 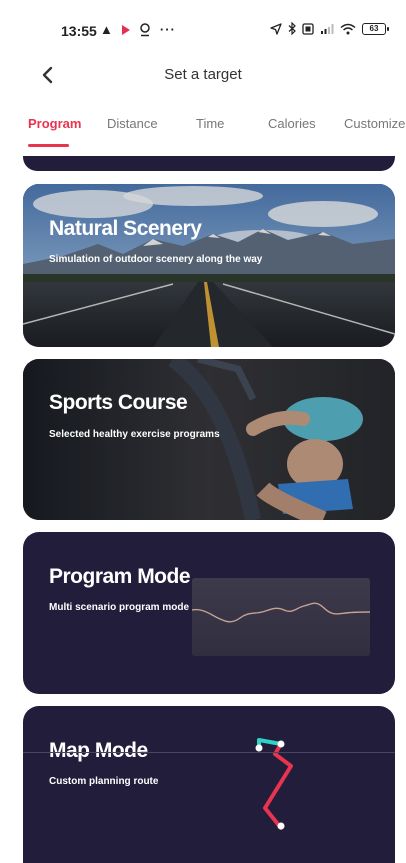 What do you see at coordinates (125, 29) in the screenshot?
I see `play-icon` at bounding box center [125, 29].